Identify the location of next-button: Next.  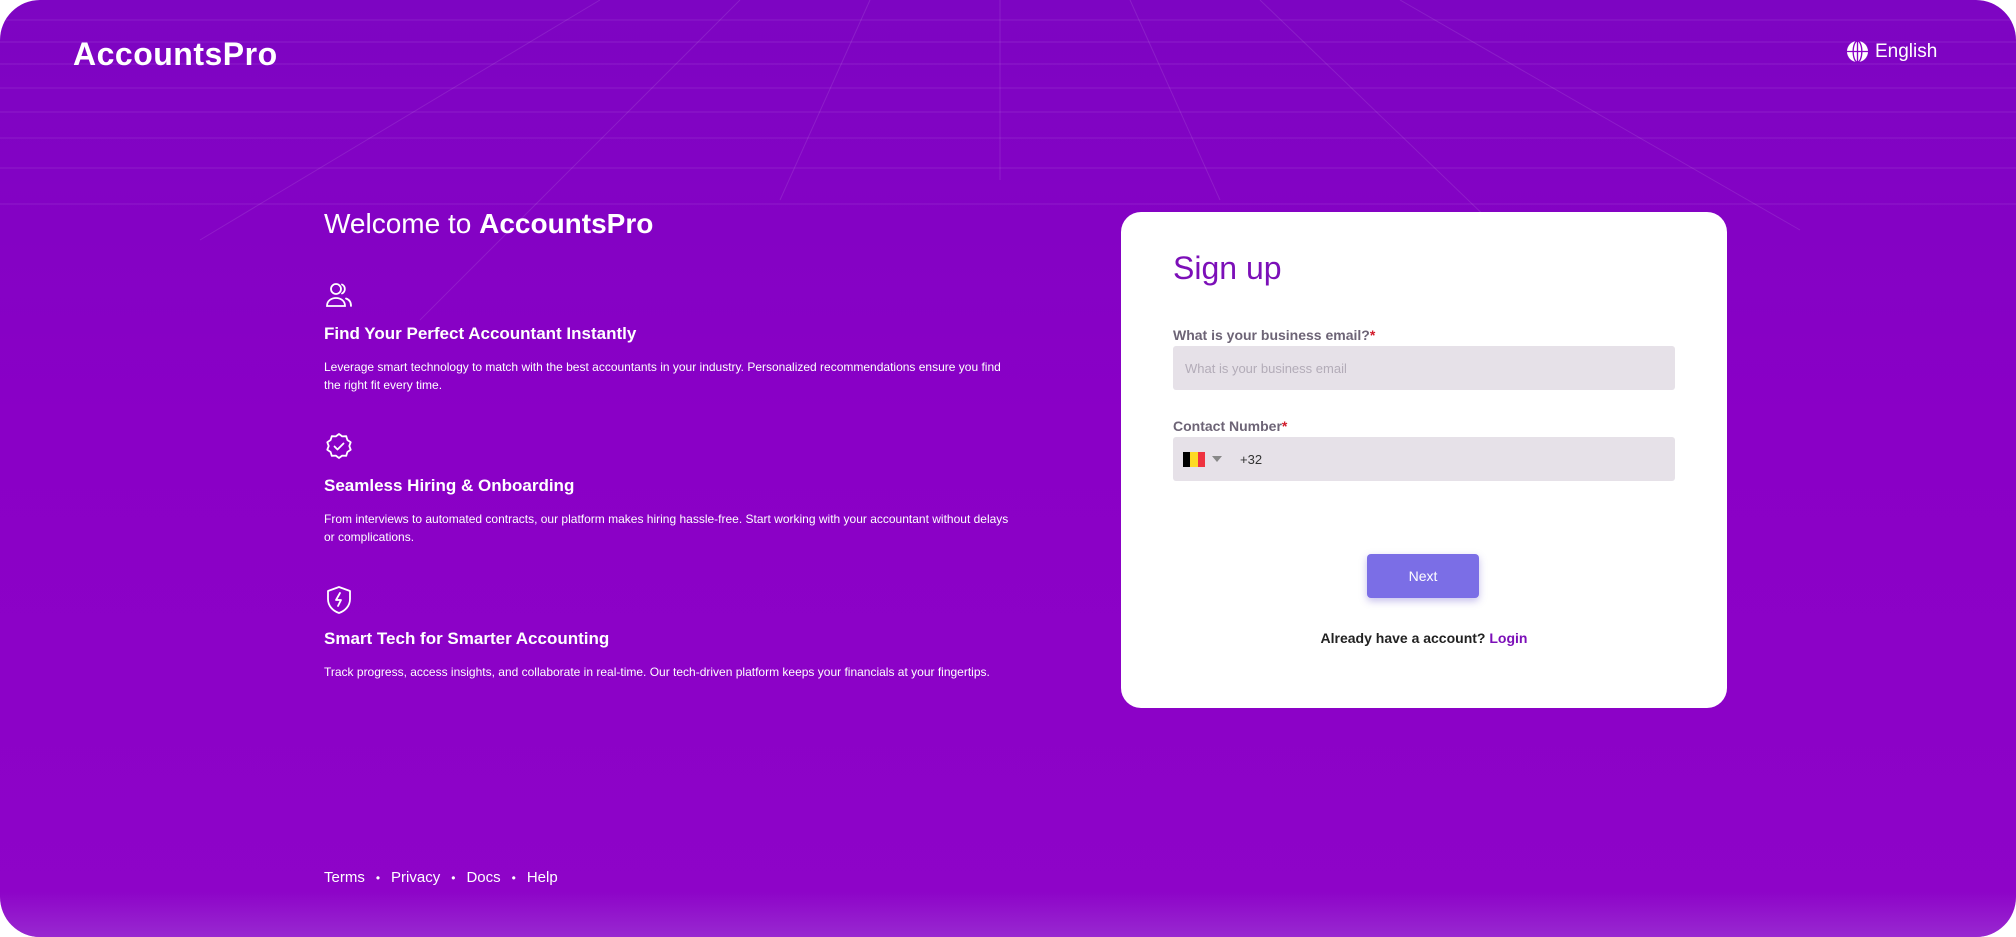
(1423, 576).